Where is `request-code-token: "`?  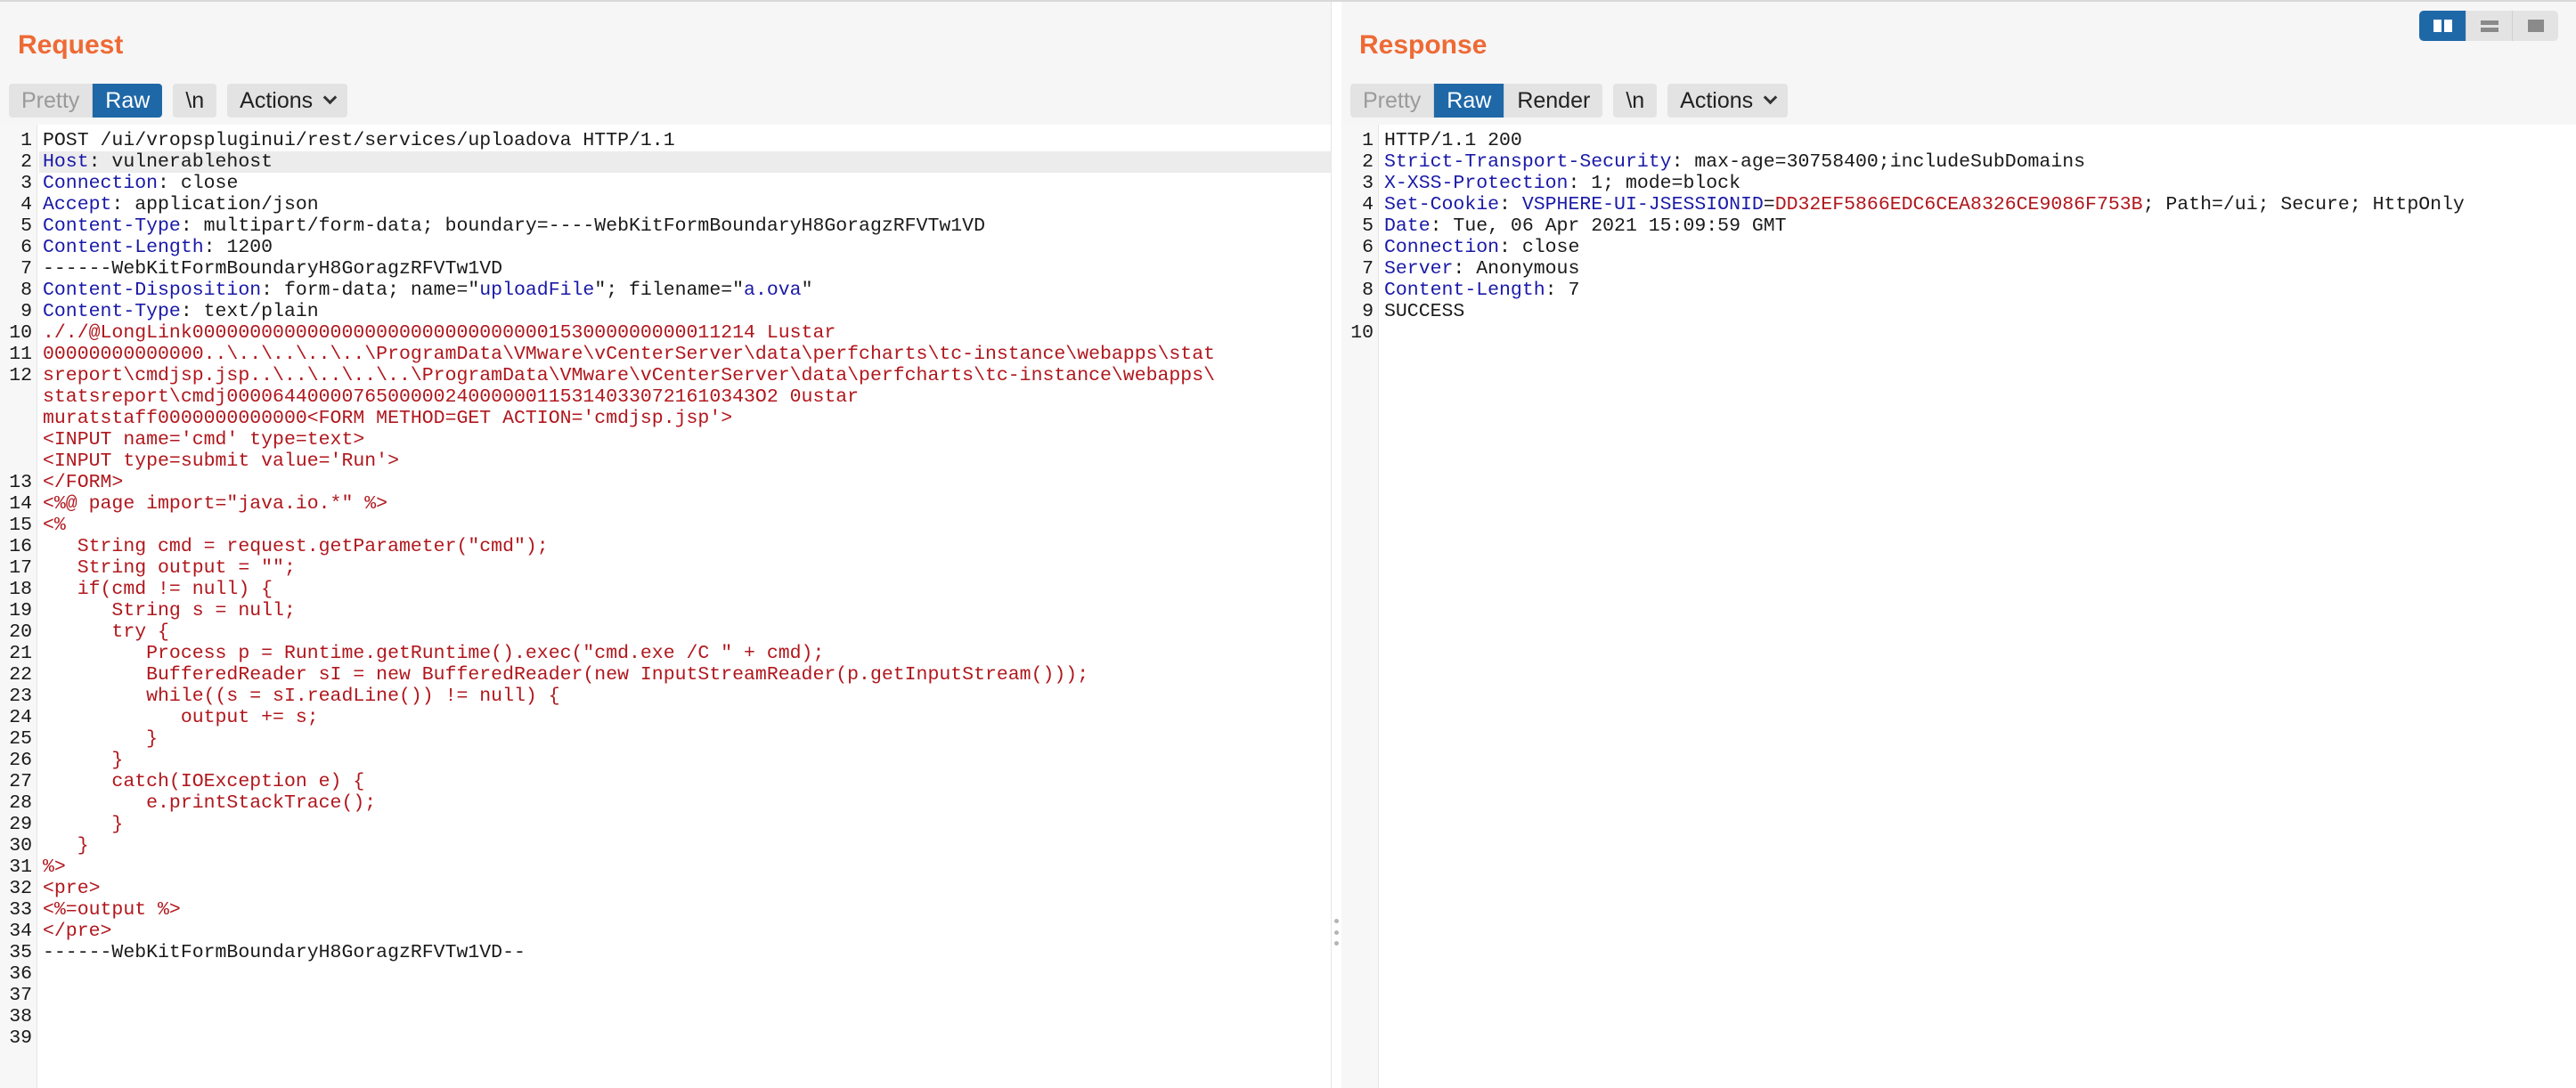 request-code-token: " is located at coordinates (807, 290).